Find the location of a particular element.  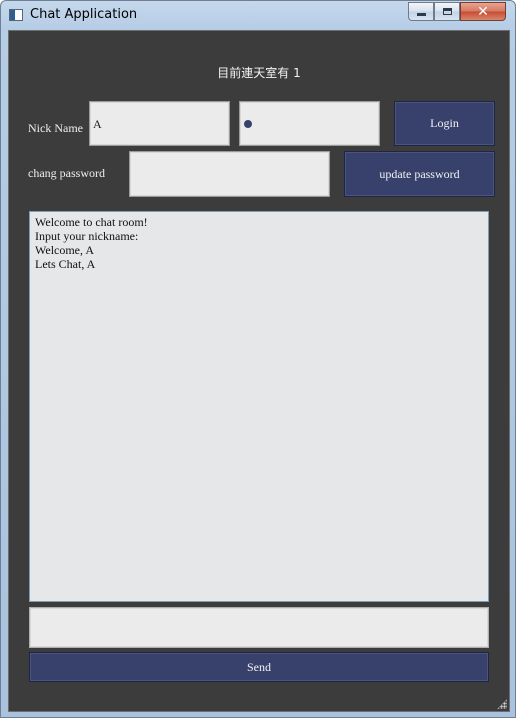

message-input is located at coordinates (259, 627).